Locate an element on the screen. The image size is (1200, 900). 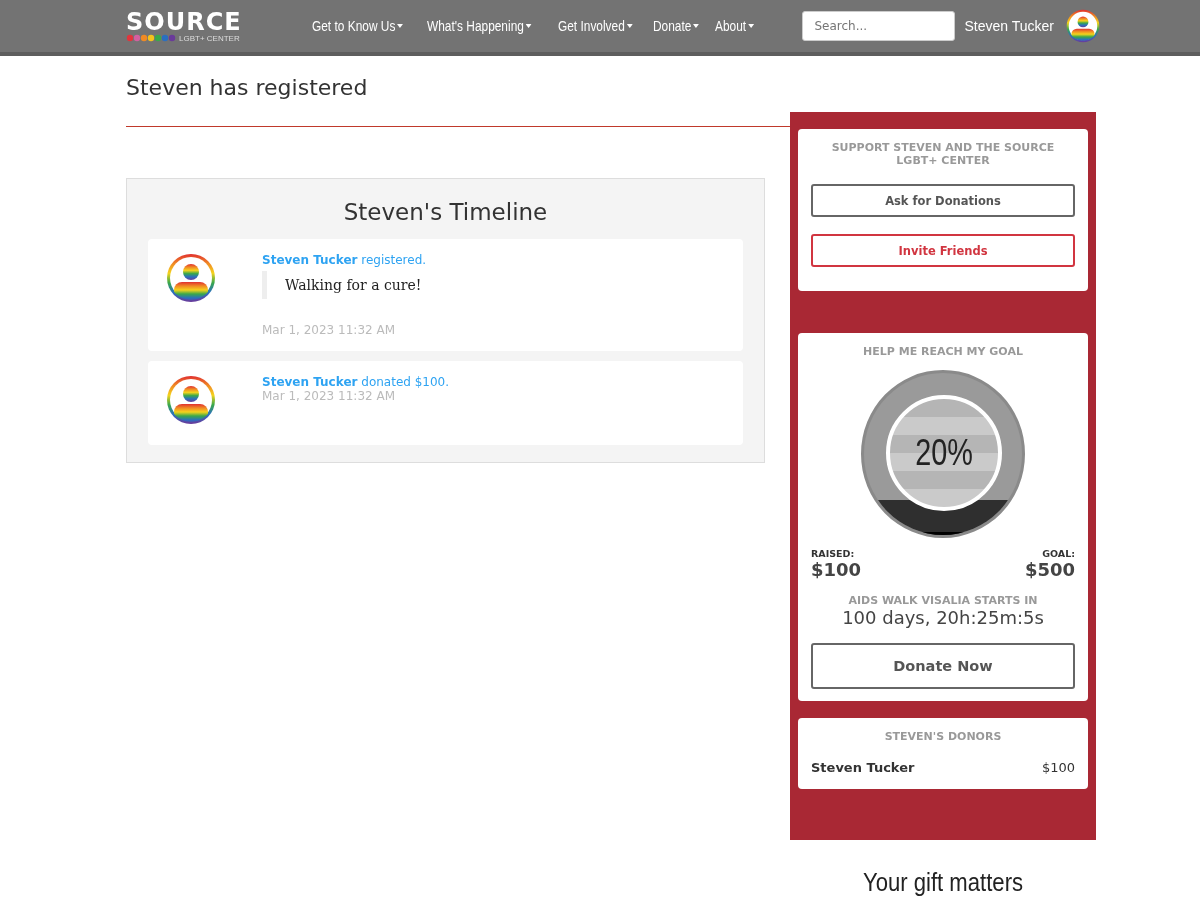
card-title: HELP ME REACH MY GOAL is located at coordinates (943, 351).